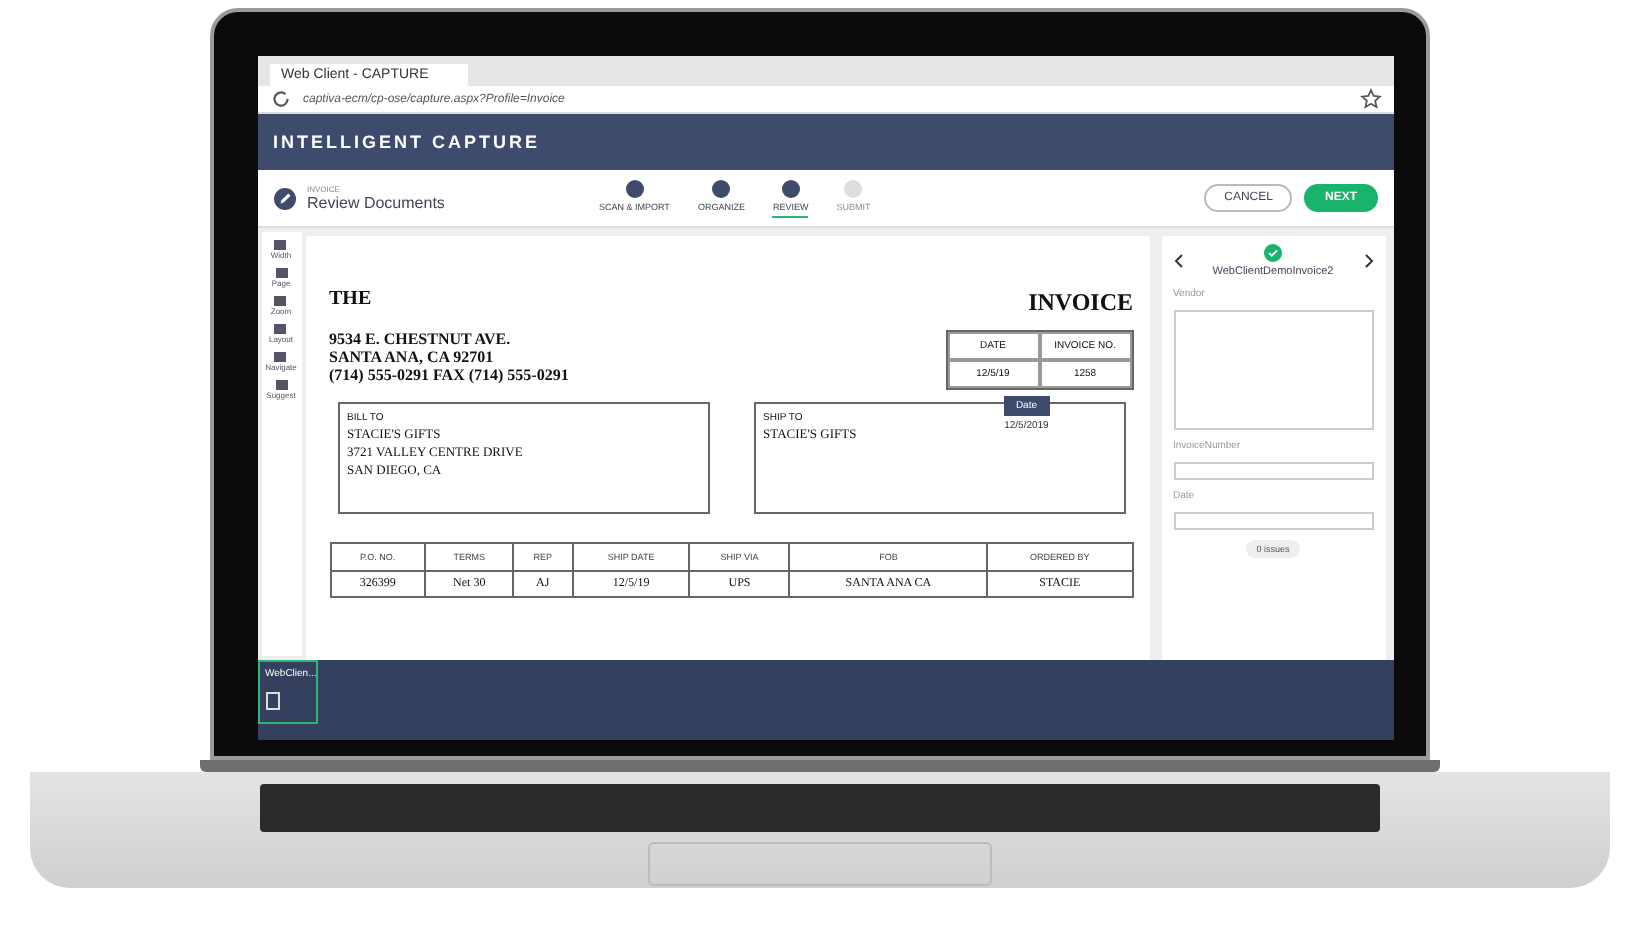 The height and width of the screenshot is (926, 1638). What do you see at coordinates (1178, 261) in the screenshot?
I see `previous-icon` at bounding box center [1178, 261].